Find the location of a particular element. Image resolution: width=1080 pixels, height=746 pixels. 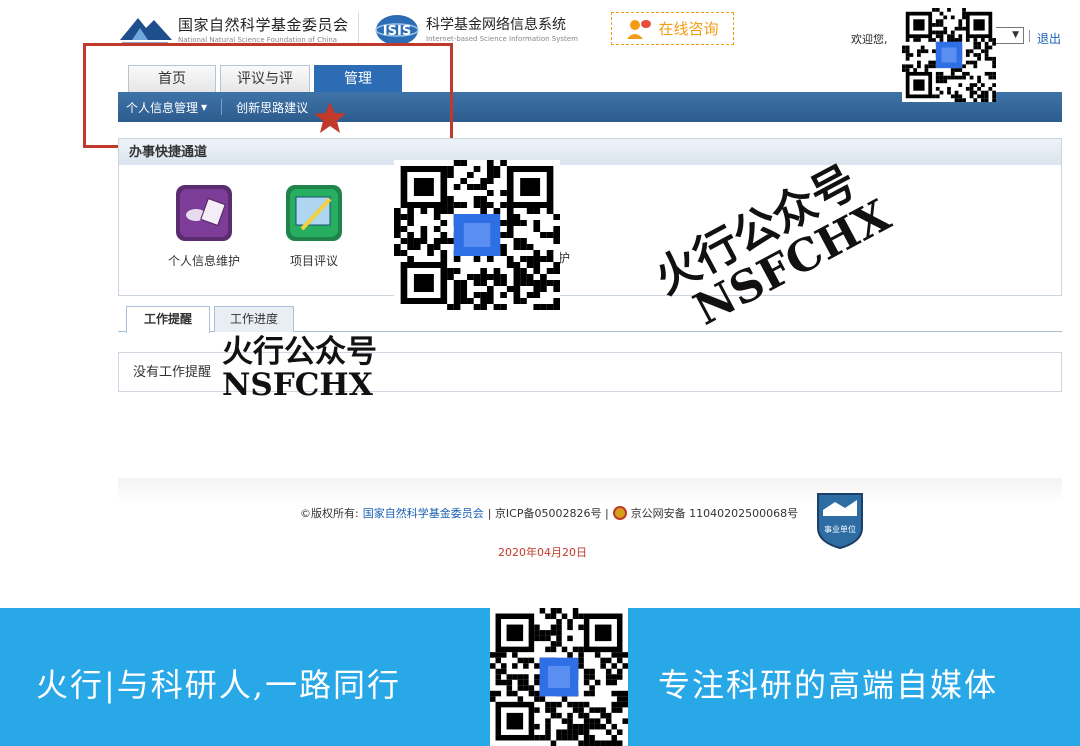

empty-reminder-text: 没有工作提醒 is located at coordinates (172, 372).